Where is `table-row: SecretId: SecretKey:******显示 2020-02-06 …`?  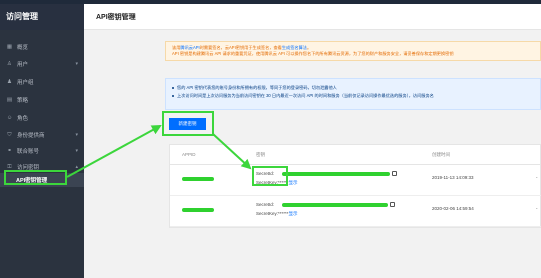
table-row: SecretId: SecretKey:******显示 2020-02-06 … is located at coordinates (355, 211).